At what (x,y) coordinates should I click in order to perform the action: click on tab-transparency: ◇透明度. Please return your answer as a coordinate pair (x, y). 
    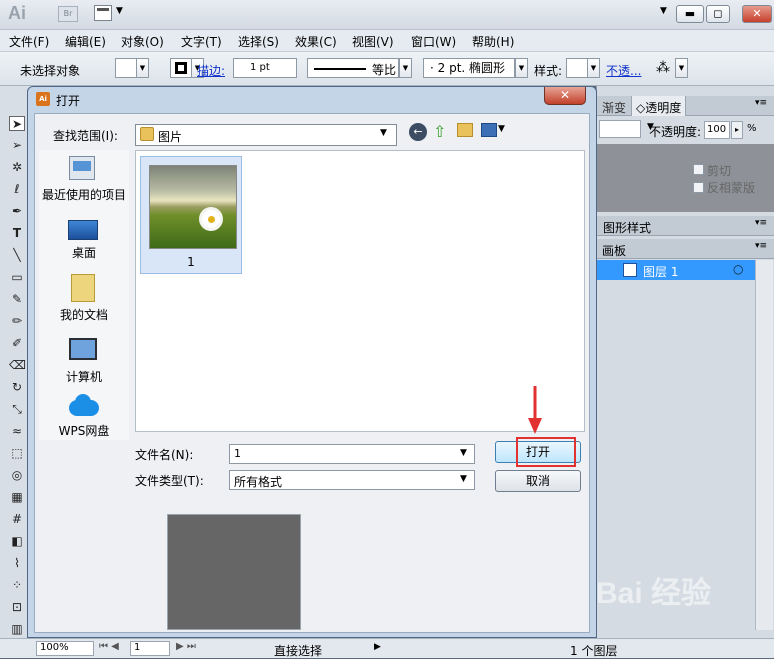
    Looking at the image, I should click on (659, 106).